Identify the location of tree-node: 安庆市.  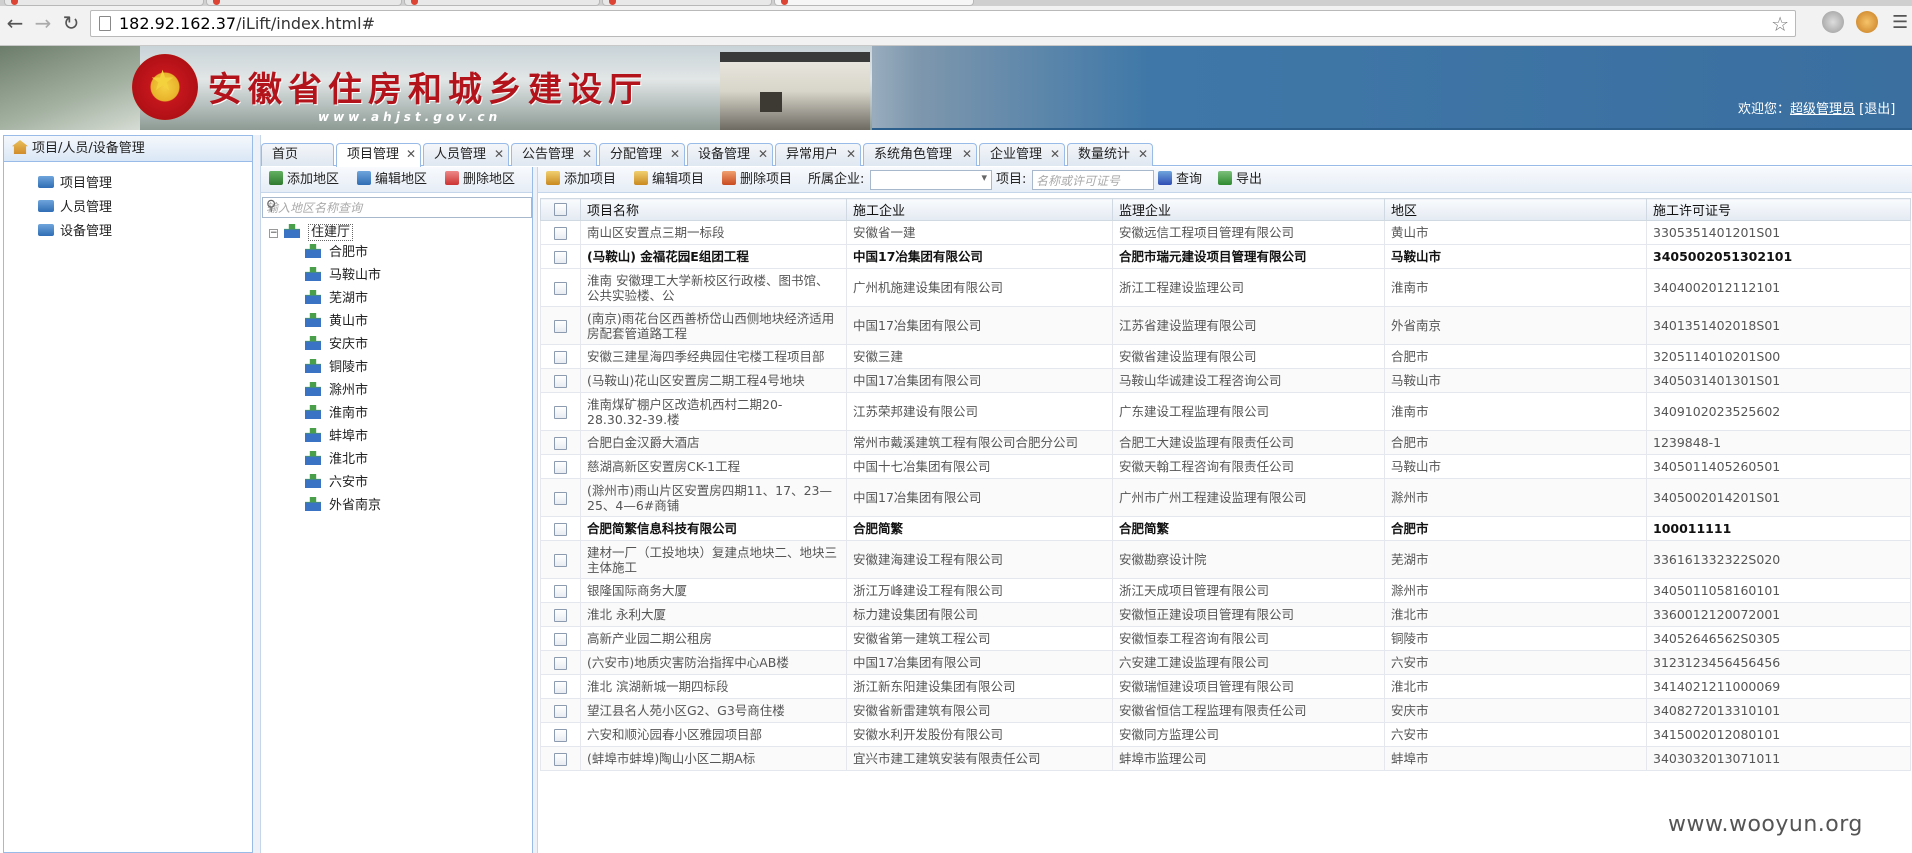
(336, 345).